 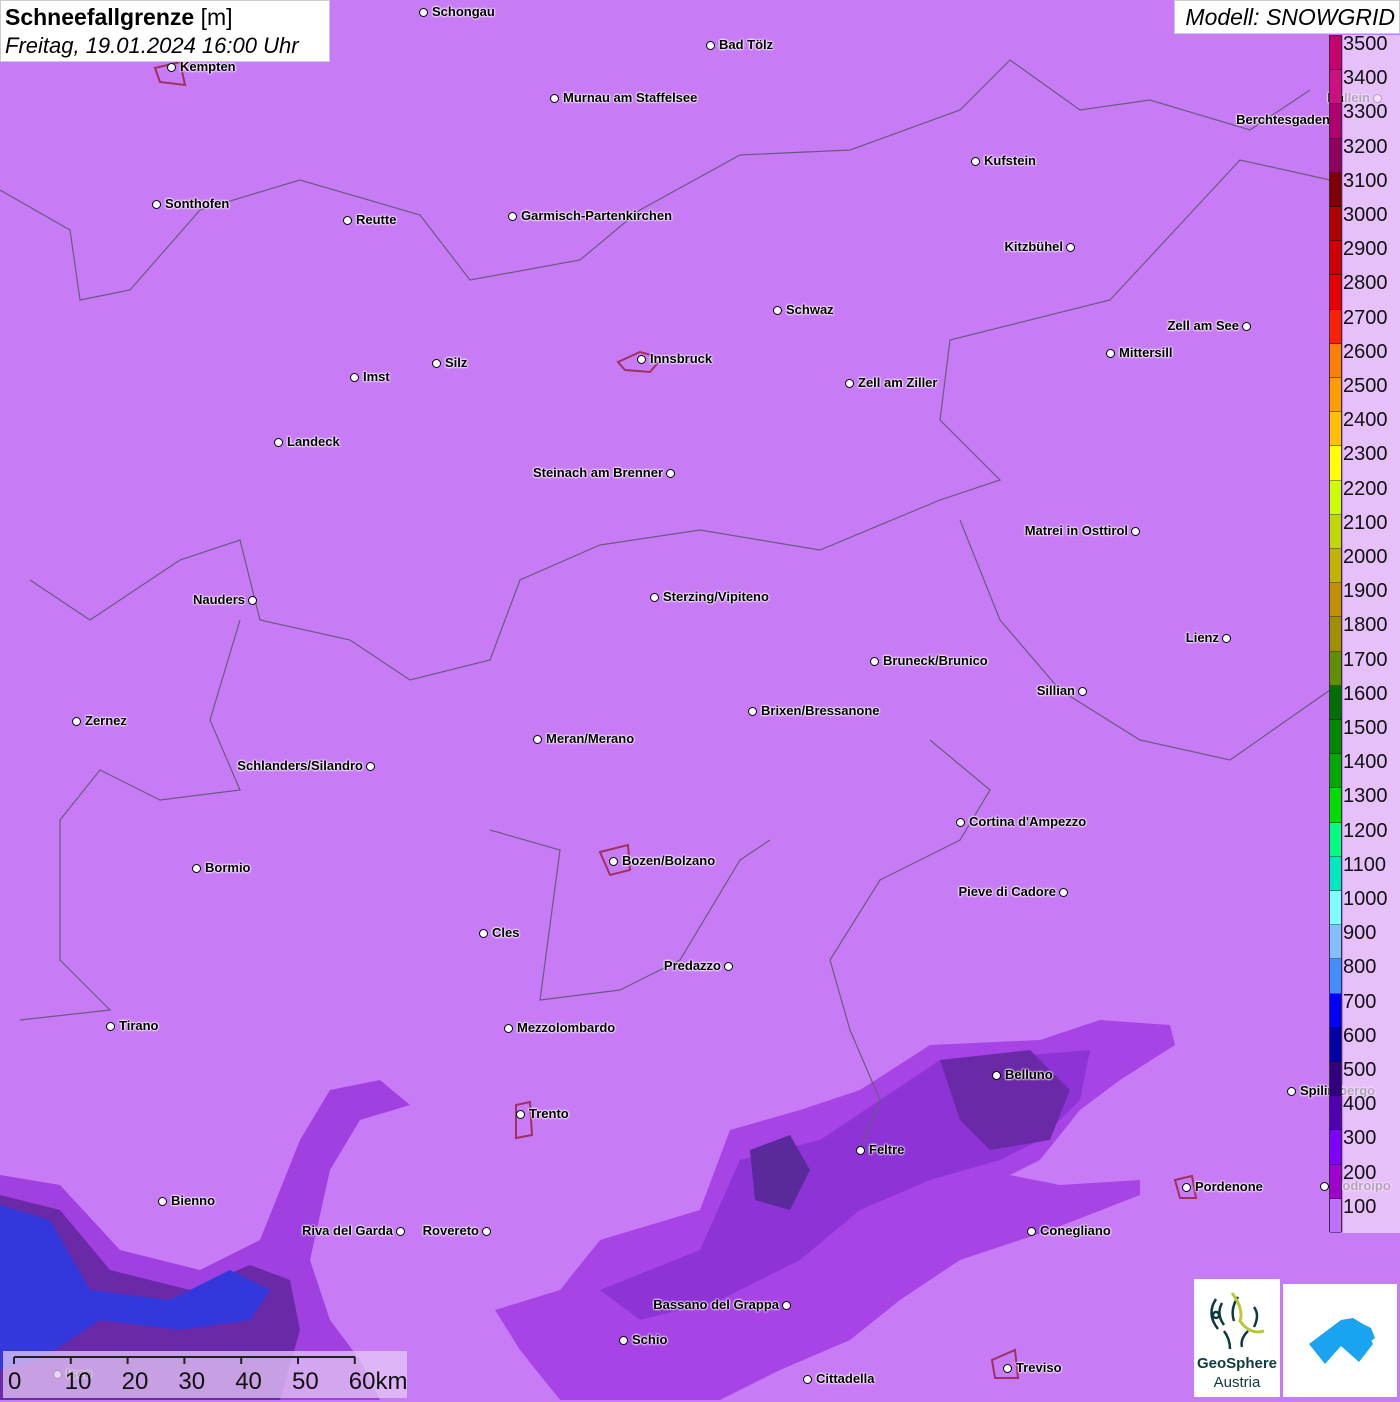 What do you see at coordinates (1055, 690) in the screenshot?
I see `city-label: Sillian` at bounding box center [1055, 690].